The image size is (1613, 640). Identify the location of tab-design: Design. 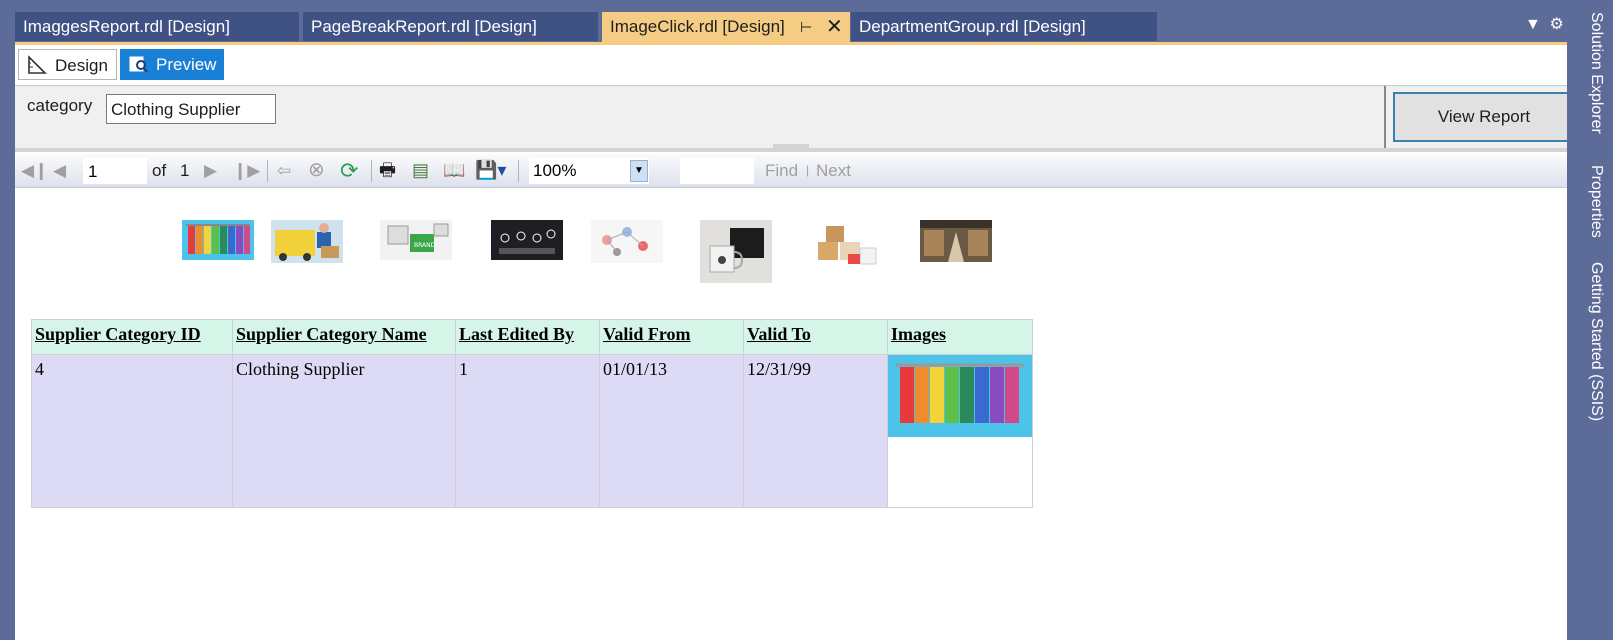
(67, 64).